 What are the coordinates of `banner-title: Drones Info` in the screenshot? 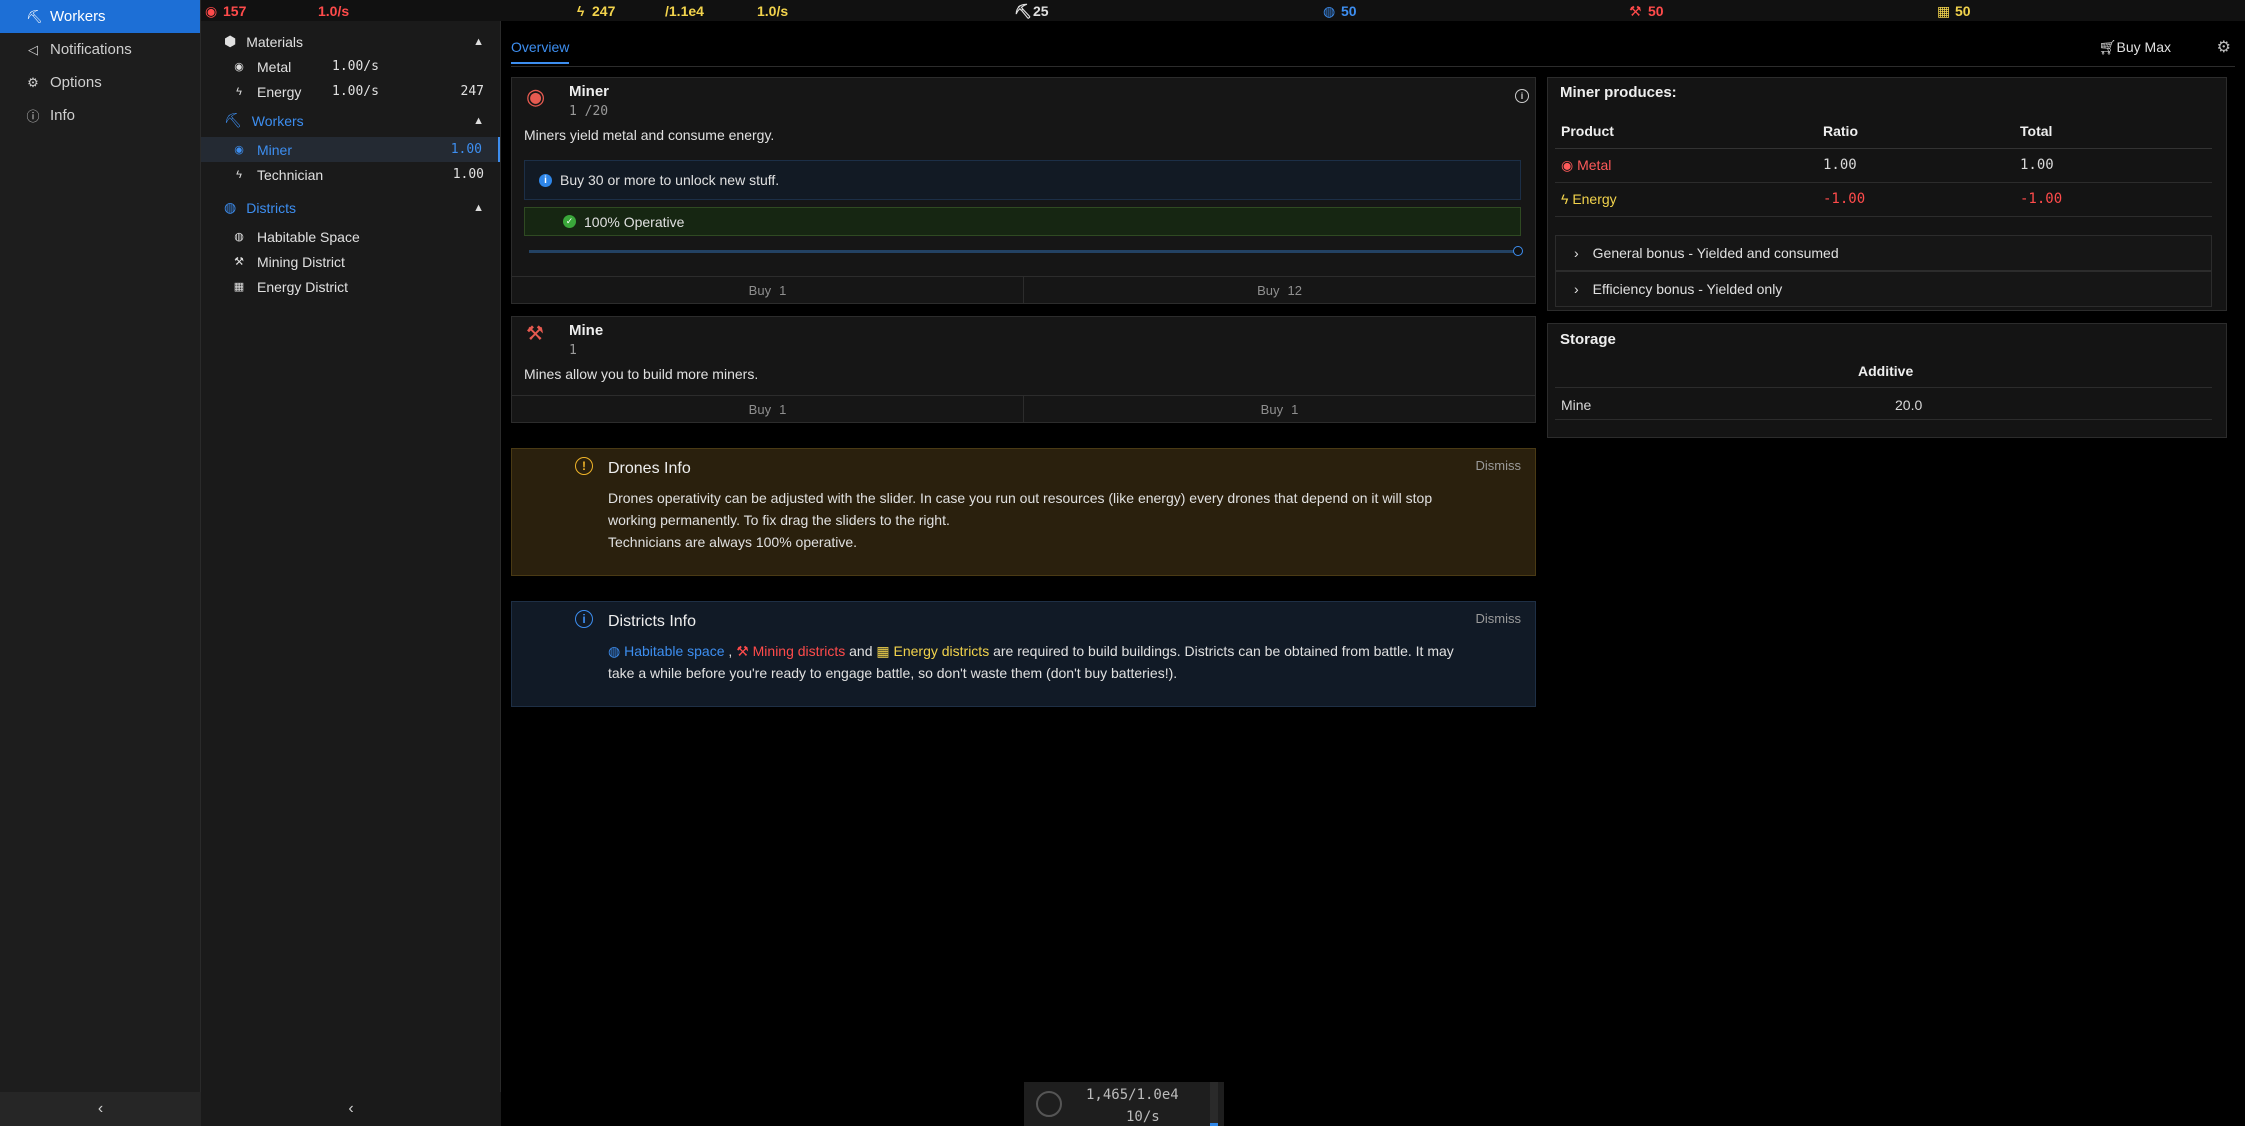 It's located at (649, 468).